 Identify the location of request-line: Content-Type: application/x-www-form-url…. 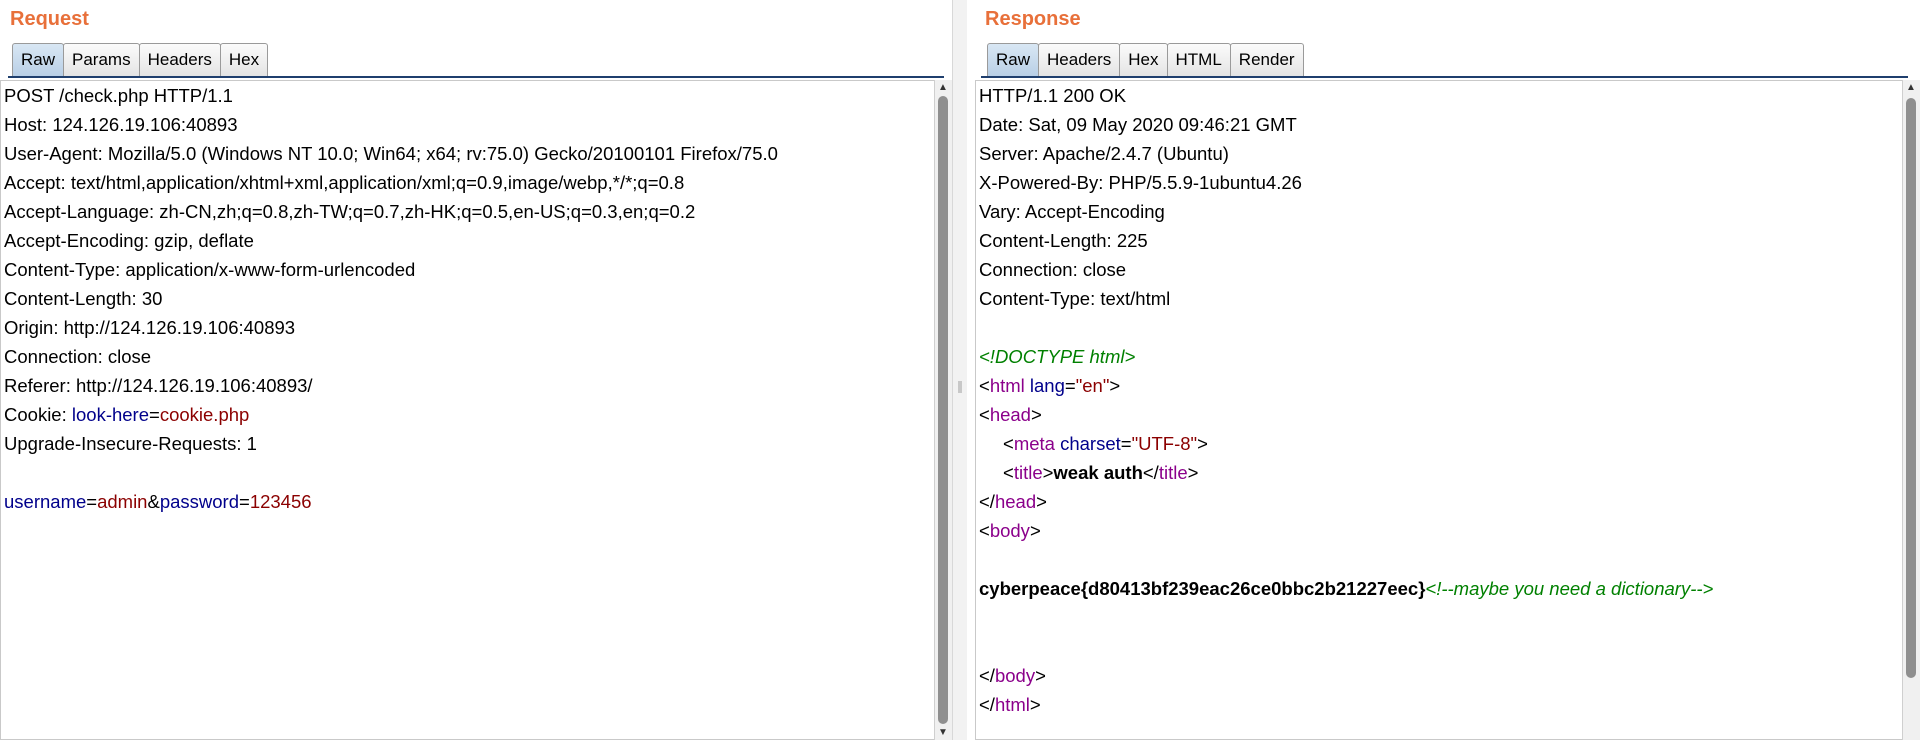
(210, 269).